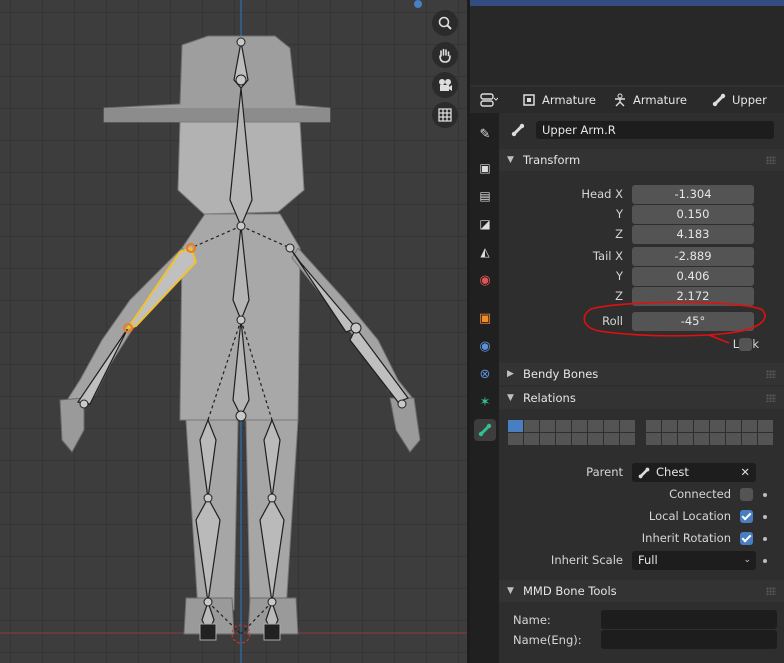 The width and height of the screenshot is (784, 663). Describe the element at coordinates (569, 100) in the screenshot. I see `breadcrumb-object-label: Armature` at that location.